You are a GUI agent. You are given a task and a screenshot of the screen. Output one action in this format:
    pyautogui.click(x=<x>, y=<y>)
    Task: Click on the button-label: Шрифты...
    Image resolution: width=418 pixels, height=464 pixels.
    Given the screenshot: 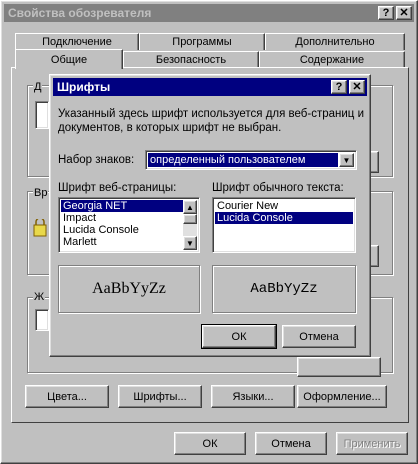 What is the action you would take?
    pyautogui.click(x=160, y=396)
    